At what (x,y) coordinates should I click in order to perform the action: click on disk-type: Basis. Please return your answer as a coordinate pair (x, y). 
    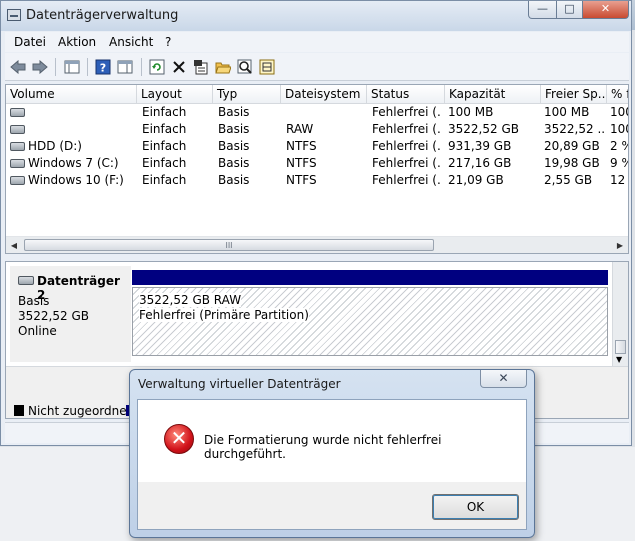
    Looking at the image, I should click on (34, 301).